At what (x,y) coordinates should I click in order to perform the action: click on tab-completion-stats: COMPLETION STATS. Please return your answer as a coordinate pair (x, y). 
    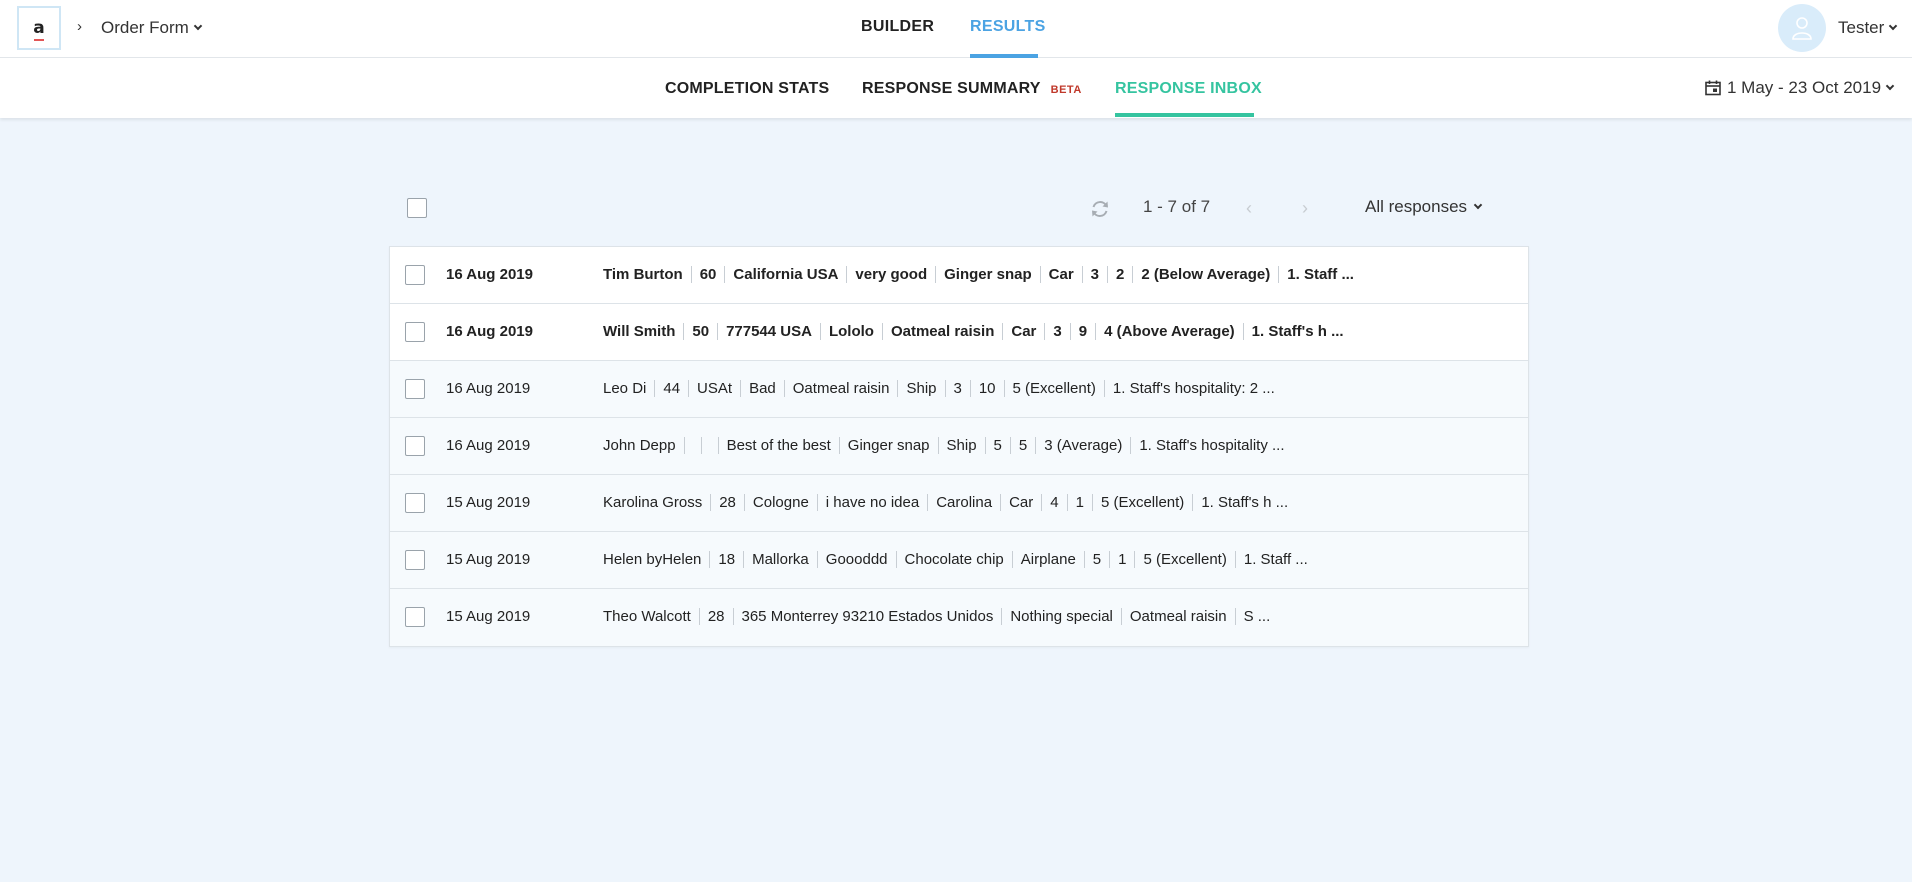
    Looking at the image, I should click on (747, 89).